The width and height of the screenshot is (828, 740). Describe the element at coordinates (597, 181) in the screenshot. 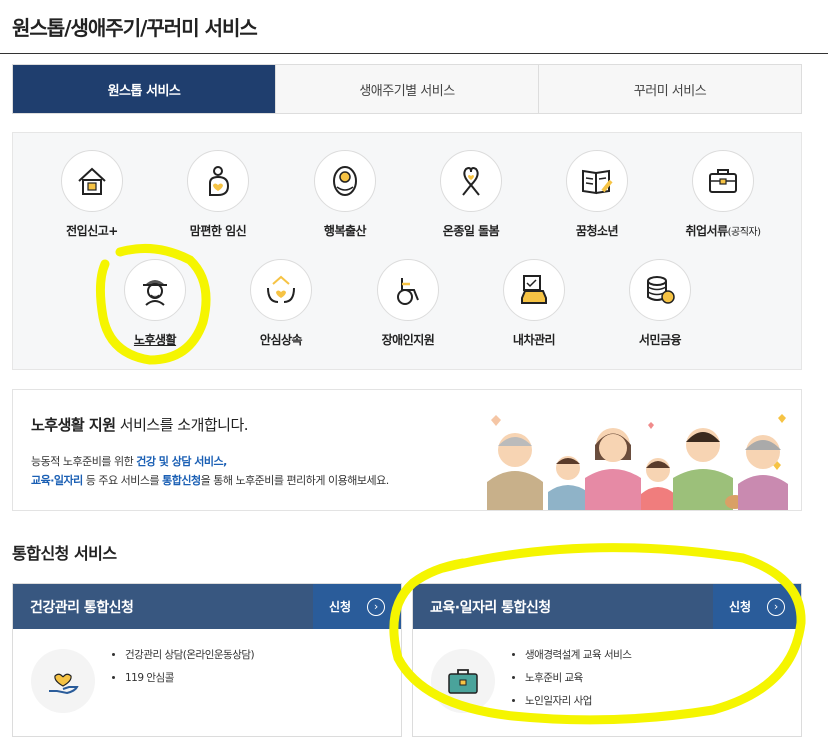

I see `book-icon` at that location.